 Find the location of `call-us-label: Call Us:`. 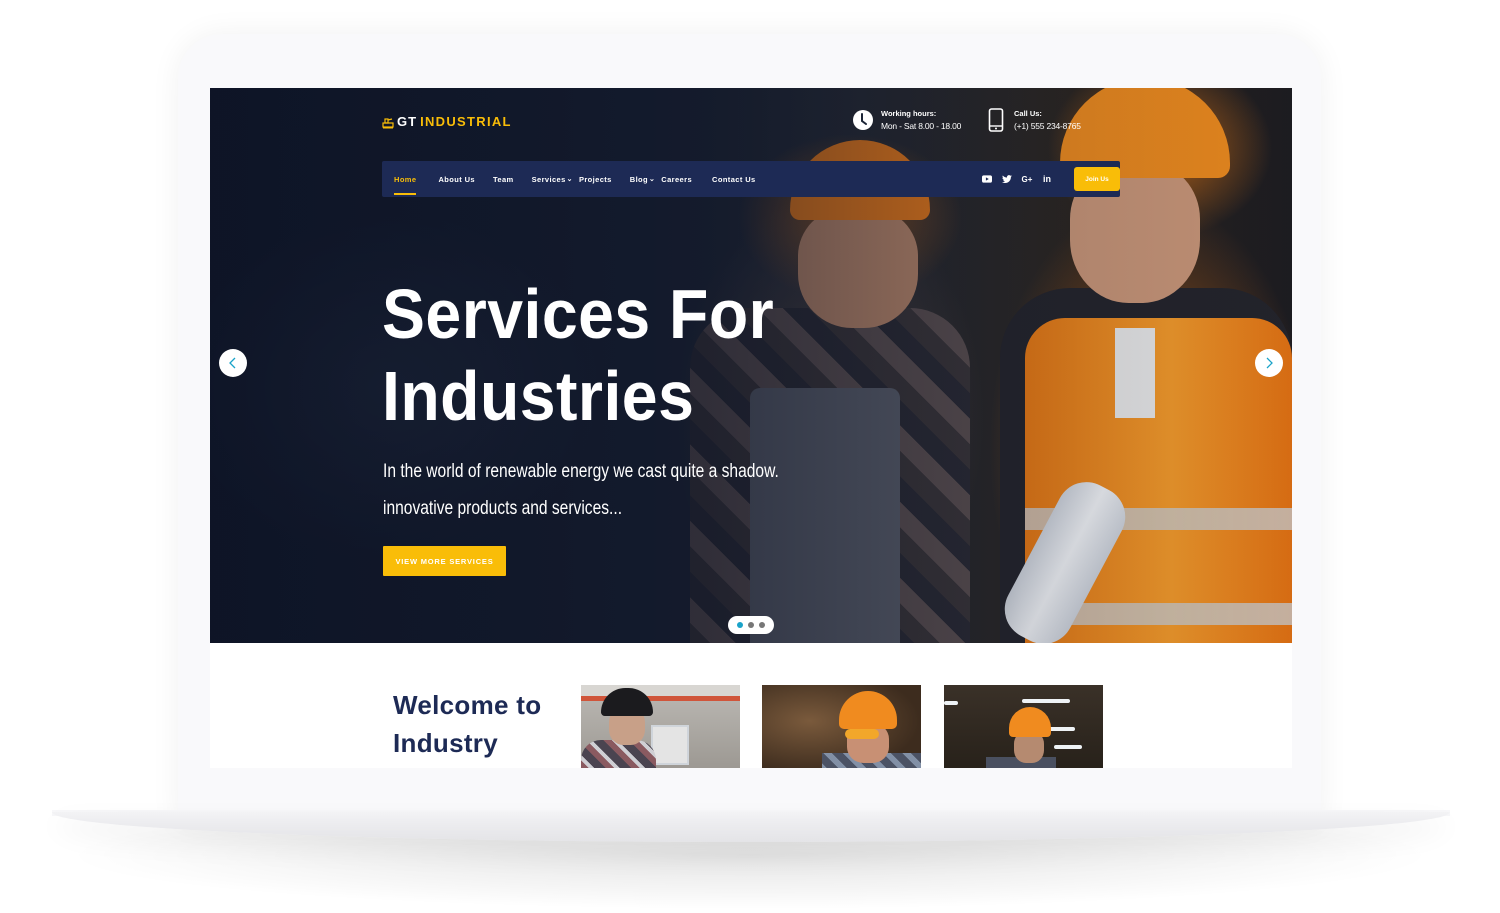

call-us-label: Call Us: is located at coordinates (1028, 113).